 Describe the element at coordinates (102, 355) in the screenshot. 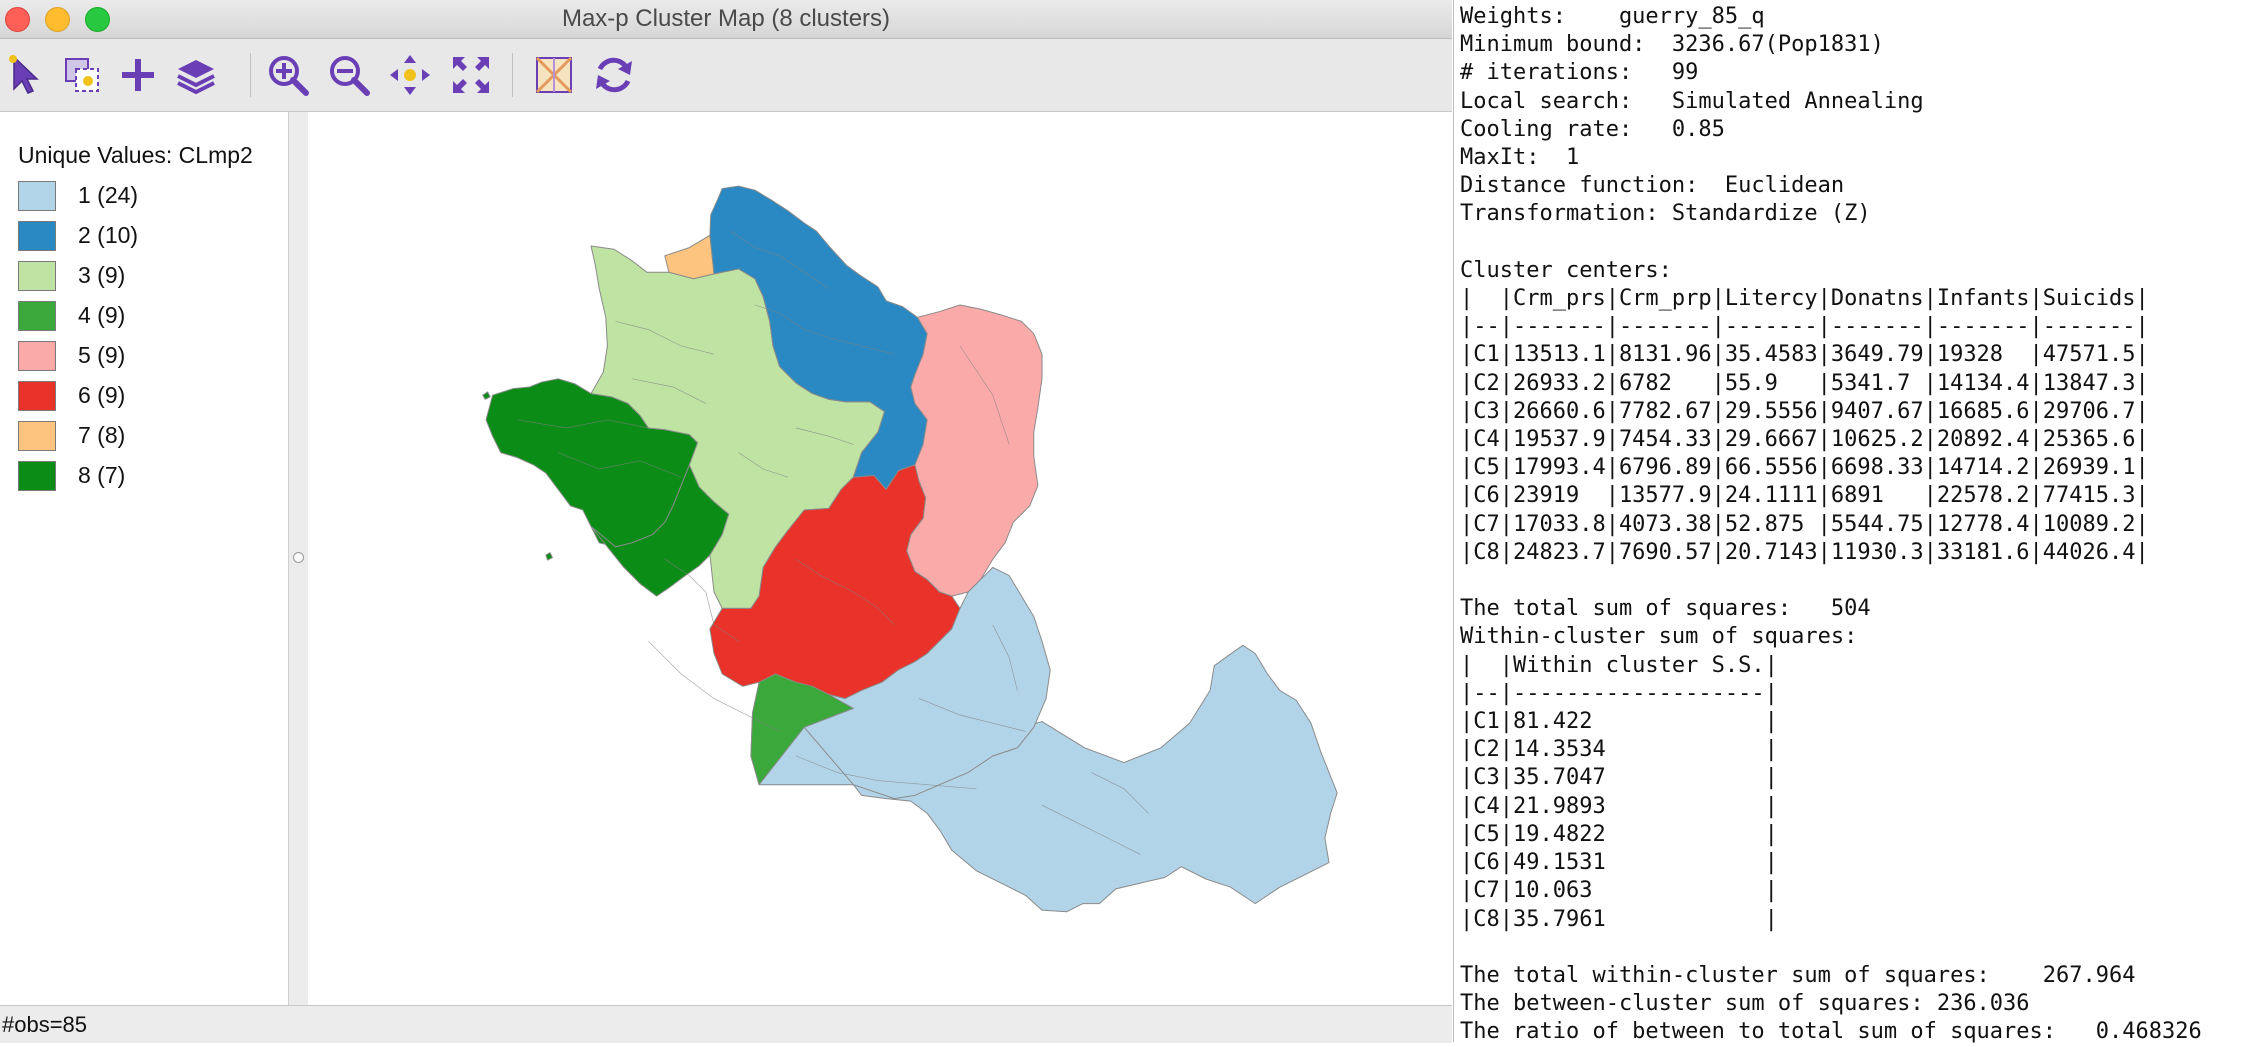

I see `legend-item-label: 5 (9)` at that location.